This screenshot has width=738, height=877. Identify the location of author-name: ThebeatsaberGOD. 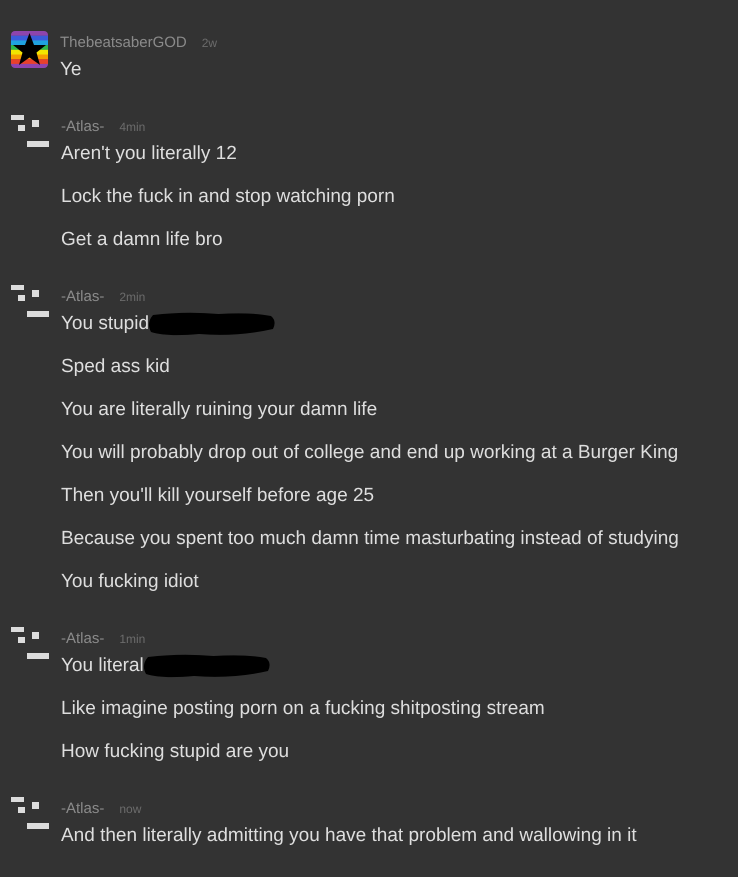
(123, 42).